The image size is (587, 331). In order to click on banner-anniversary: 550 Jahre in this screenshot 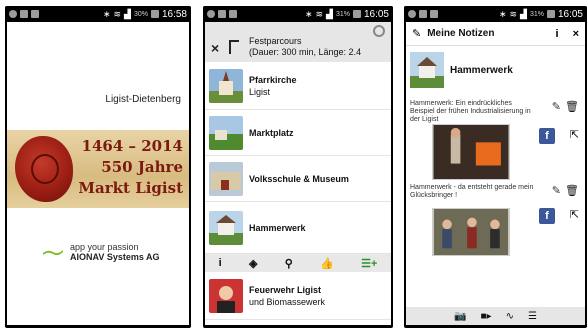, I will do `click(142, 167)`.